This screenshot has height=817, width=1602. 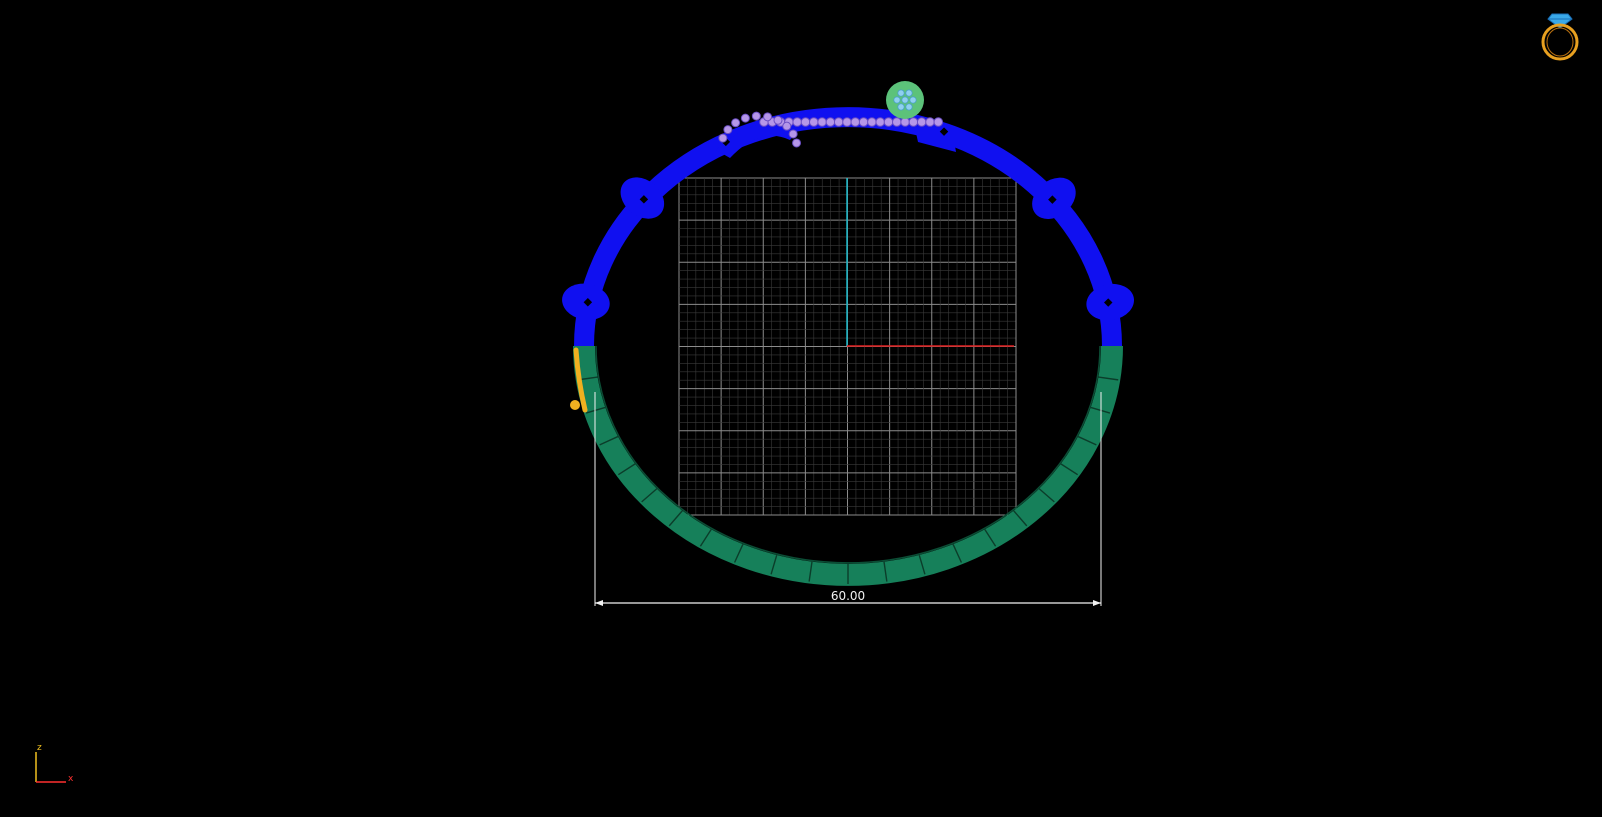 What do you see at coordinates (848, 596) in the screenshot?
I see `dimension-value: 60.00` at bounding box center [848, 596].